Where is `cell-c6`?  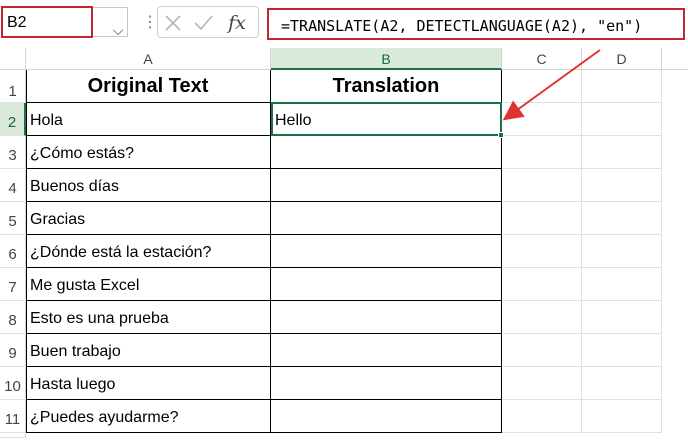 cell-c6 is located at coordinates (542, 251).